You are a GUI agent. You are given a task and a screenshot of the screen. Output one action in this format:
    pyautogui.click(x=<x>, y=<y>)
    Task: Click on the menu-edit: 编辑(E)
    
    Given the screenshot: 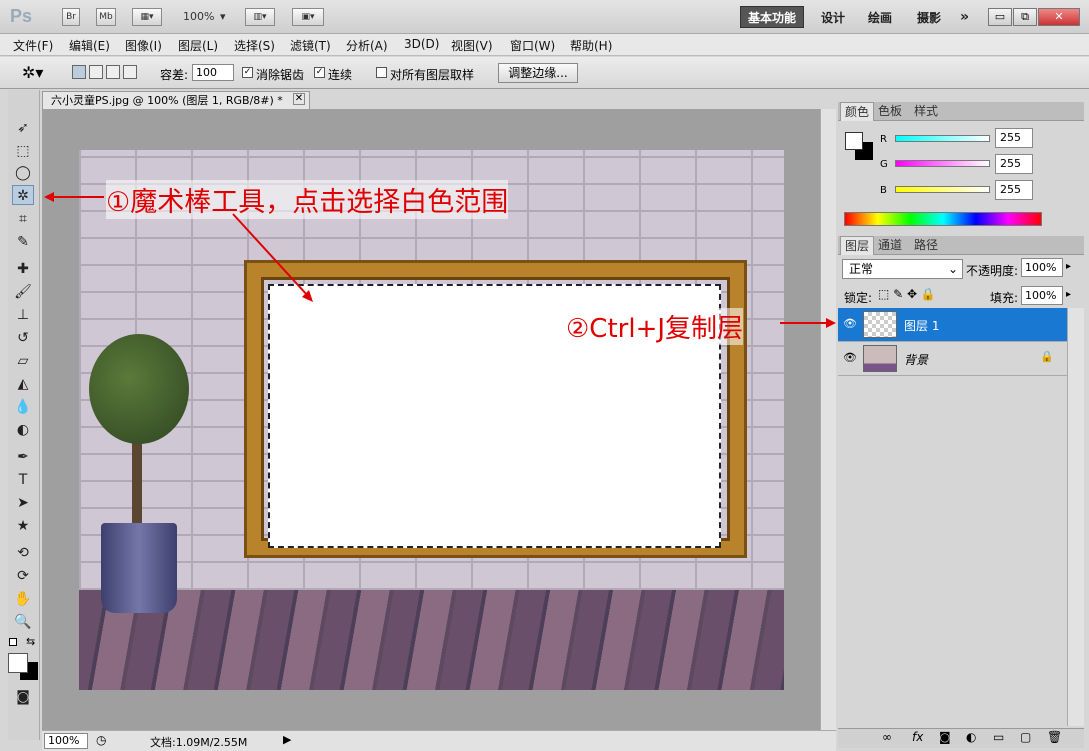 What is the action you would take?
    pyautogui.click(x=89, y=45)
    